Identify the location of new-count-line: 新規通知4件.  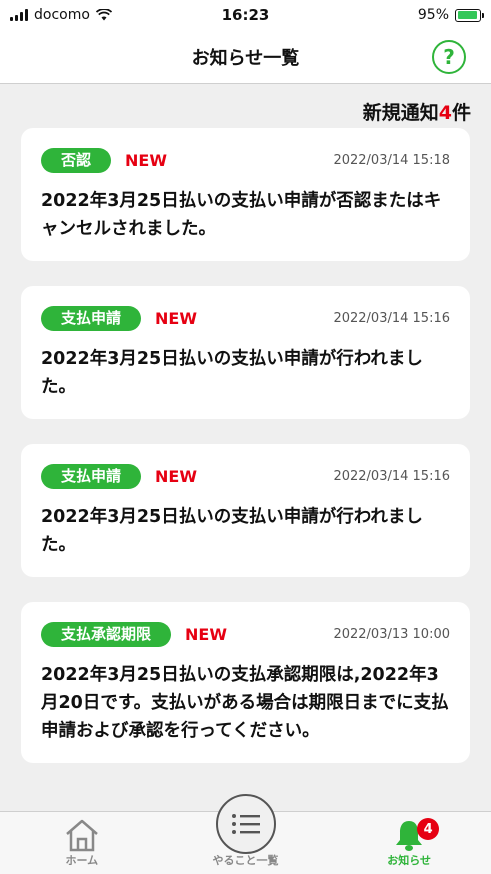
(245, 106).